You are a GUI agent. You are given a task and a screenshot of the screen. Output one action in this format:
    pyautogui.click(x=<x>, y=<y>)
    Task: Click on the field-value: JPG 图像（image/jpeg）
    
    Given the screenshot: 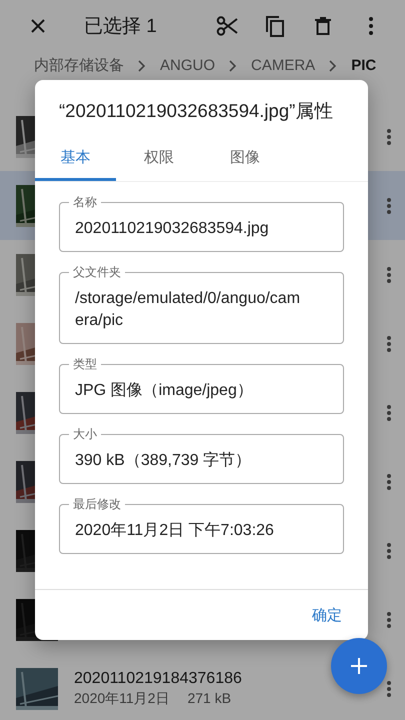 What is the action you would take?
    pyautogui.click(x=164, y=391)
    